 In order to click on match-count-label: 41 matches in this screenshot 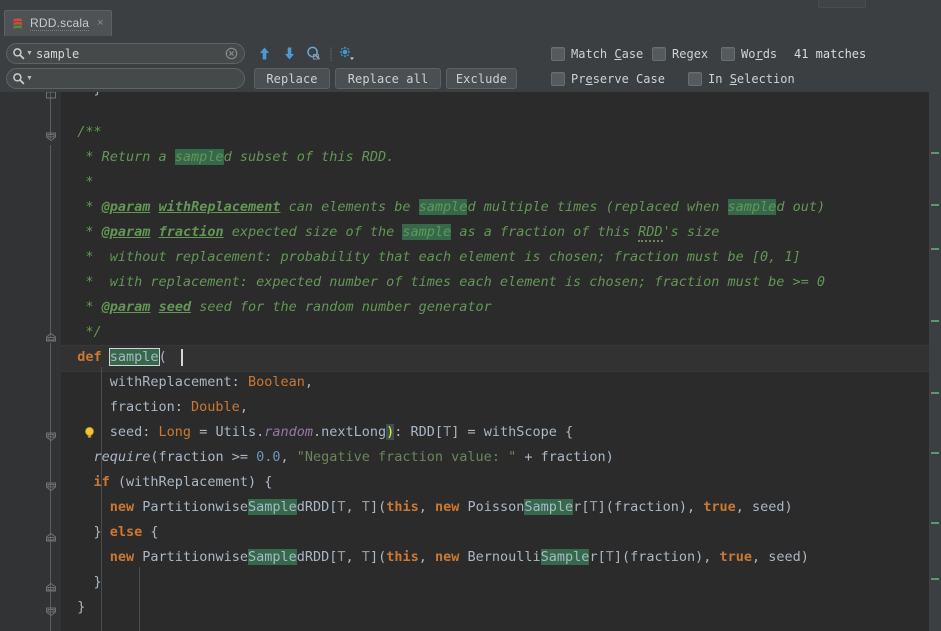, I will do `click(830, 54)`.